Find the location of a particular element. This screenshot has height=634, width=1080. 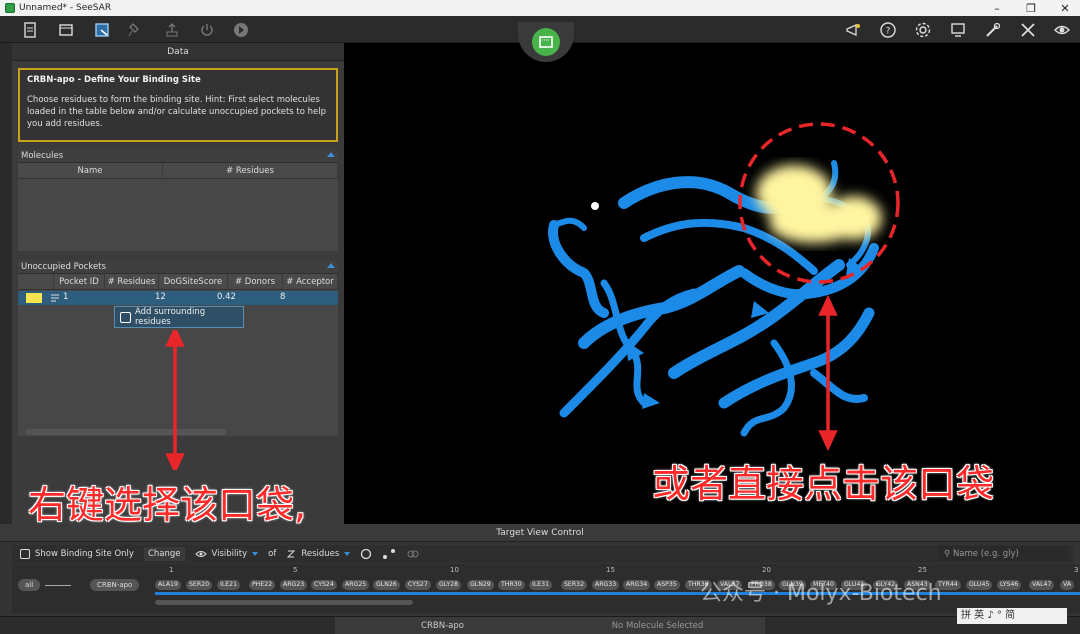

molecules-section-header: Molecules is located at coordinates (178, 156).